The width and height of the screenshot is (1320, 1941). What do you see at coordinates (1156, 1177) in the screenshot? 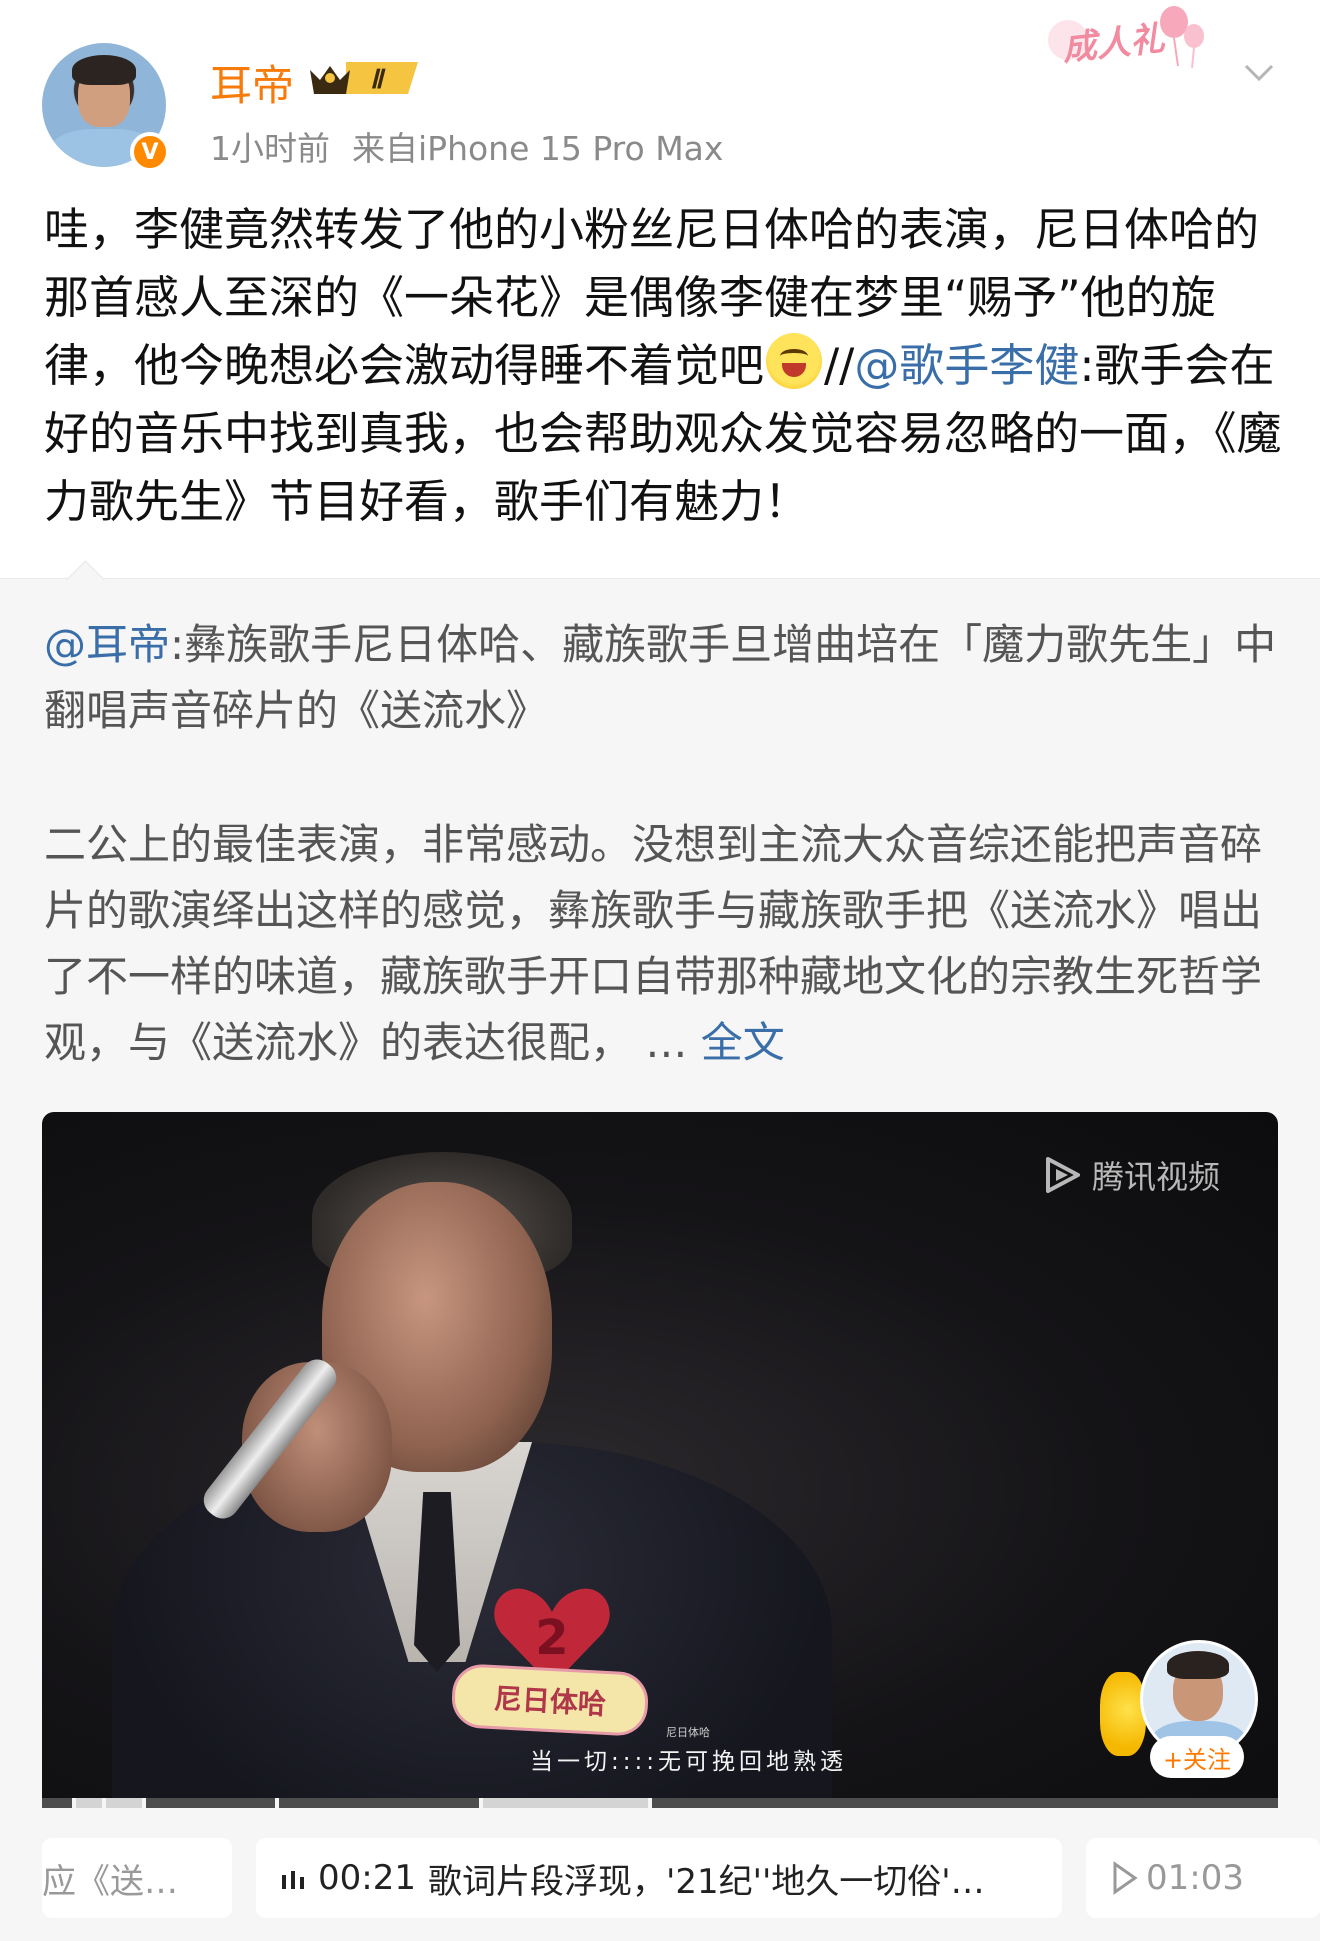
I see `watermark-text: 腾讯视频` at bounding box center [1156, 1177].